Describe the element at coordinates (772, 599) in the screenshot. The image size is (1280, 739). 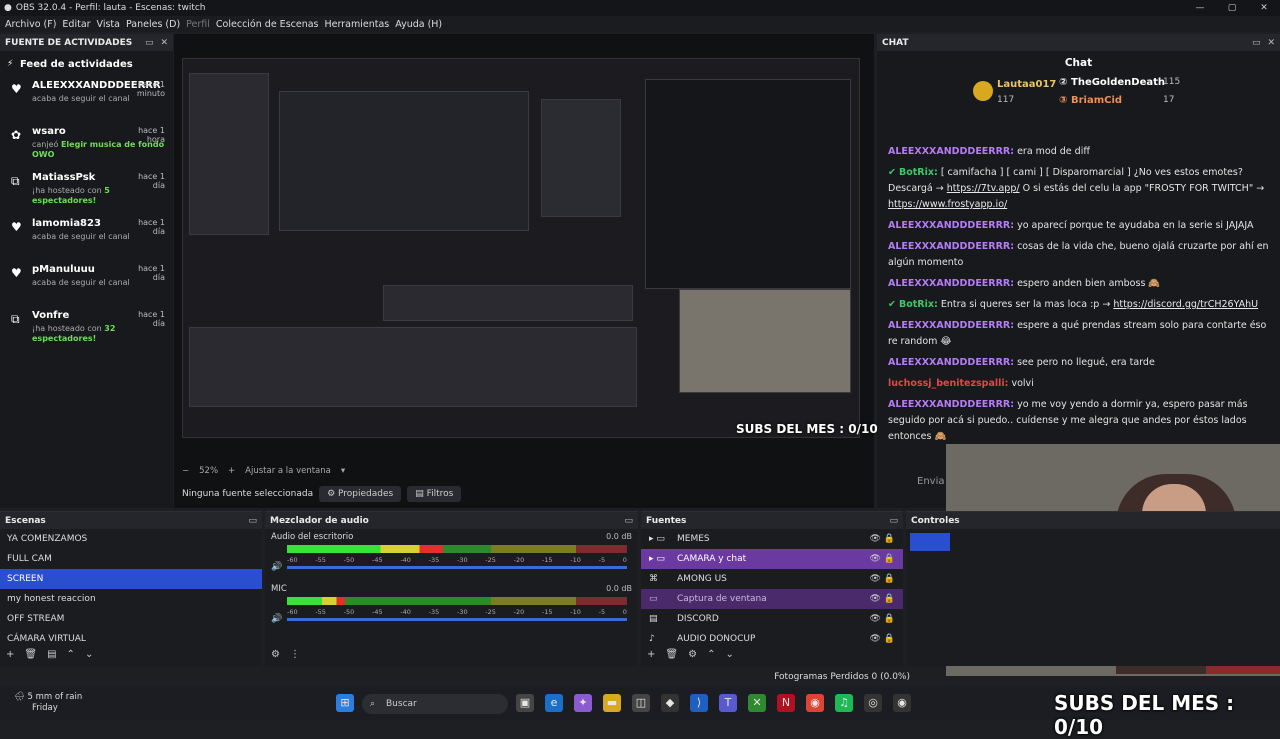
I see `source-item: ▭ Captura de ventana 👁 🔒` at that location.